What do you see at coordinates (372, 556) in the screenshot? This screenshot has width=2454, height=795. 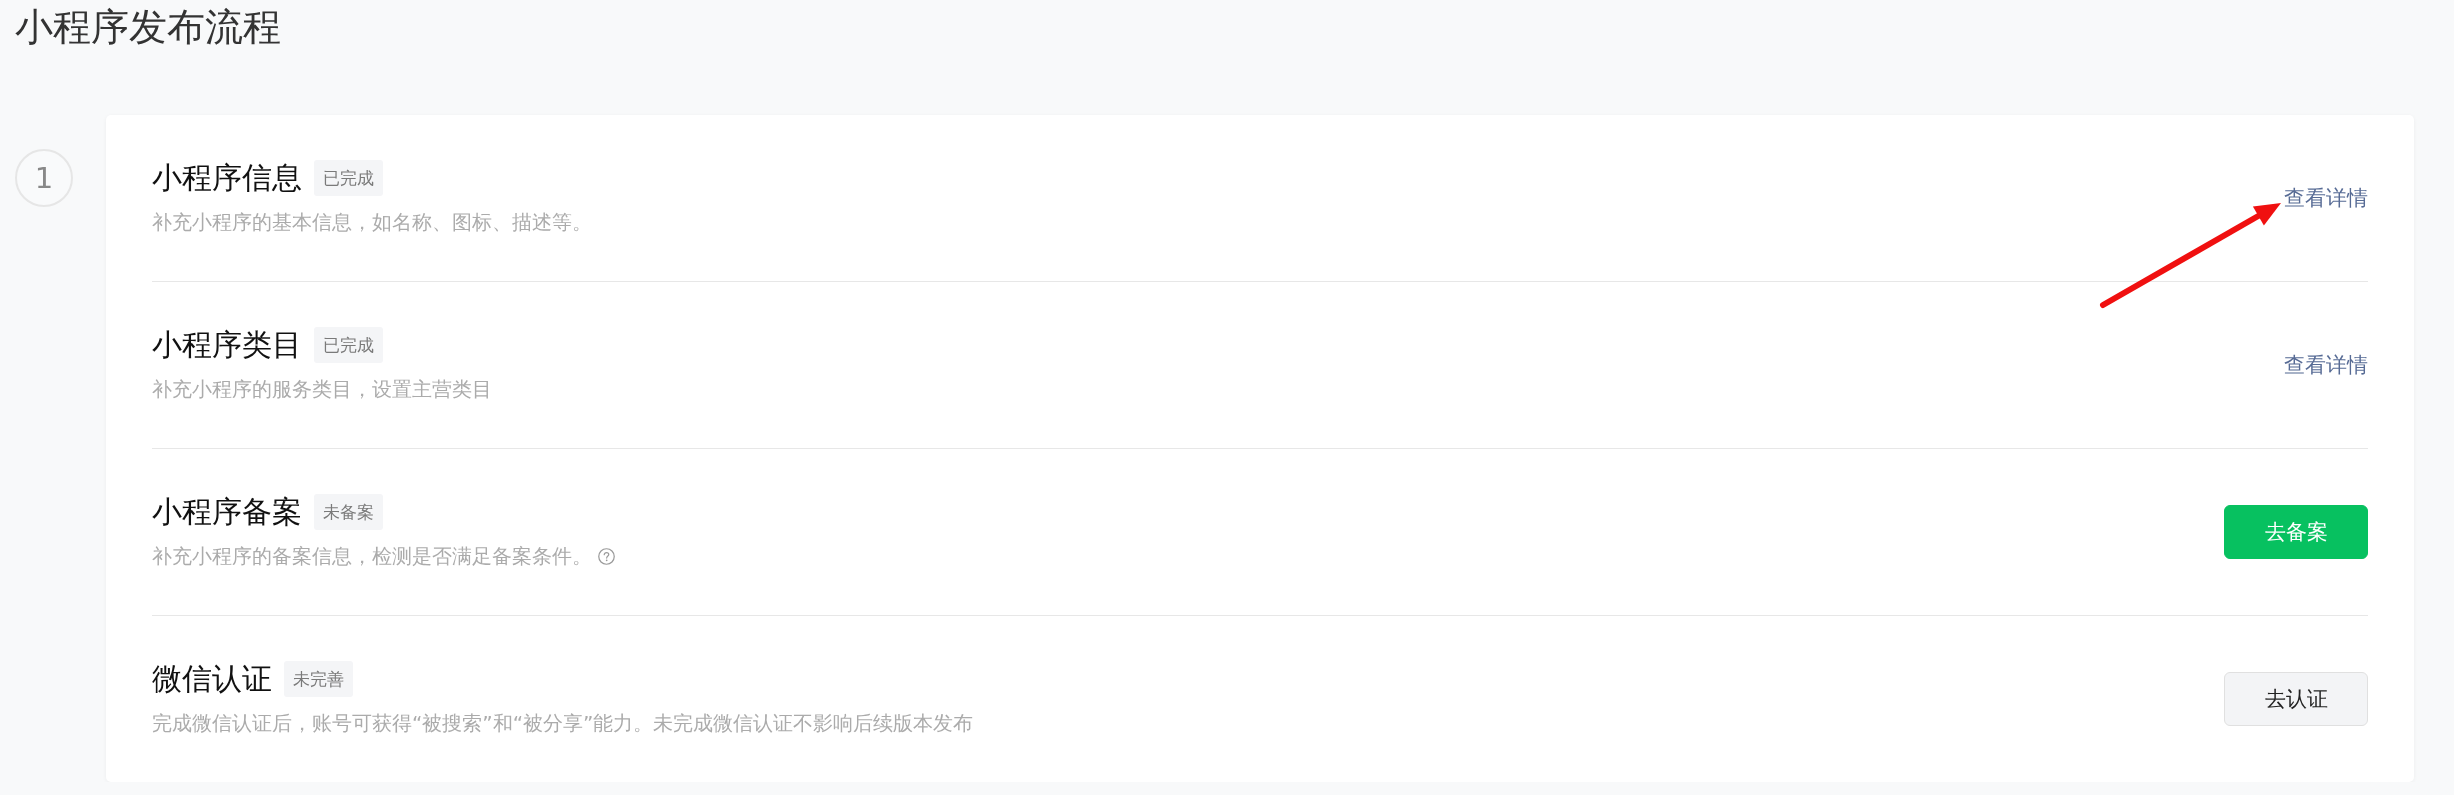 I see `step-description: 补充小程序的备案信息，检测是否满足备案条件。` at bounding box center [372, 556].